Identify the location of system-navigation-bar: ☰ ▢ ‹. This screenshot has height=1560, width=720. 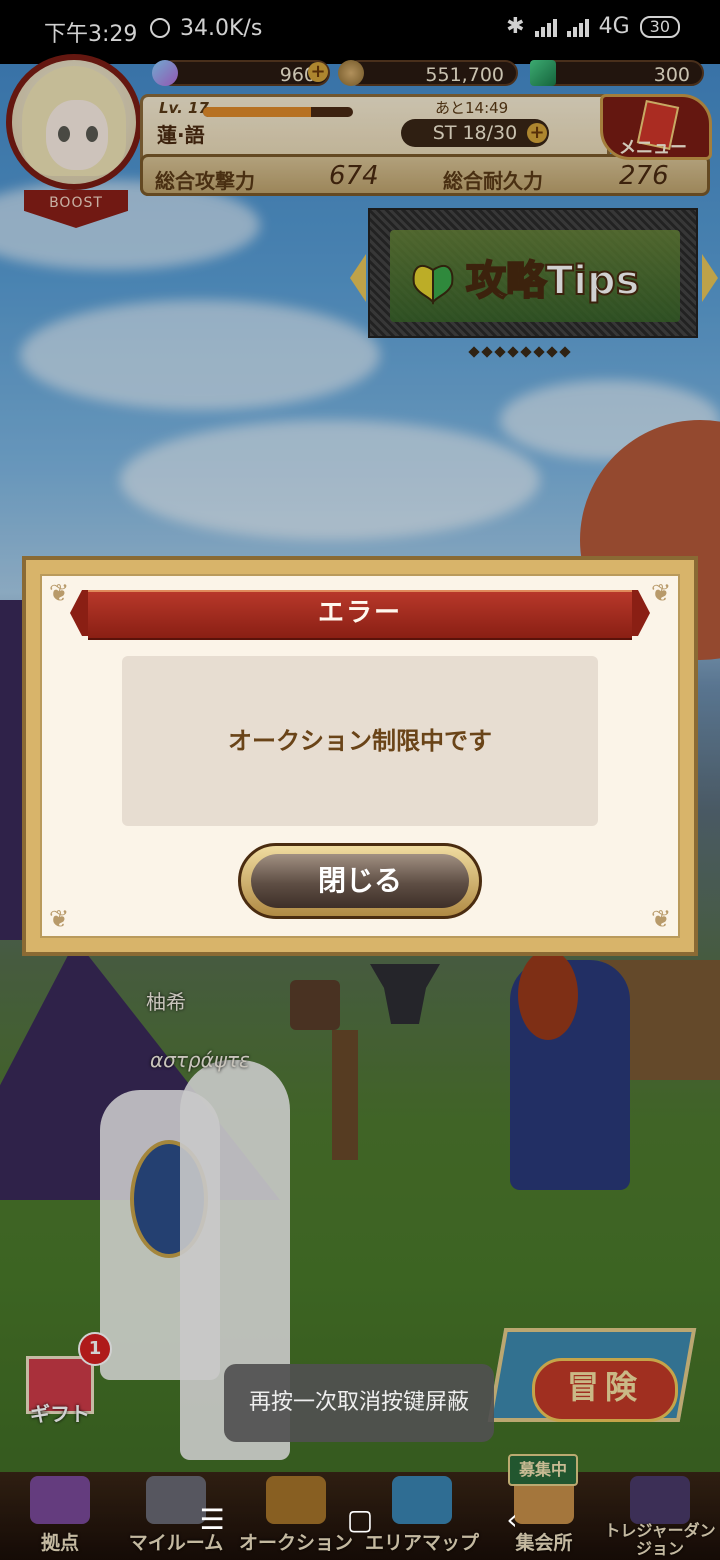
(360, 1520).